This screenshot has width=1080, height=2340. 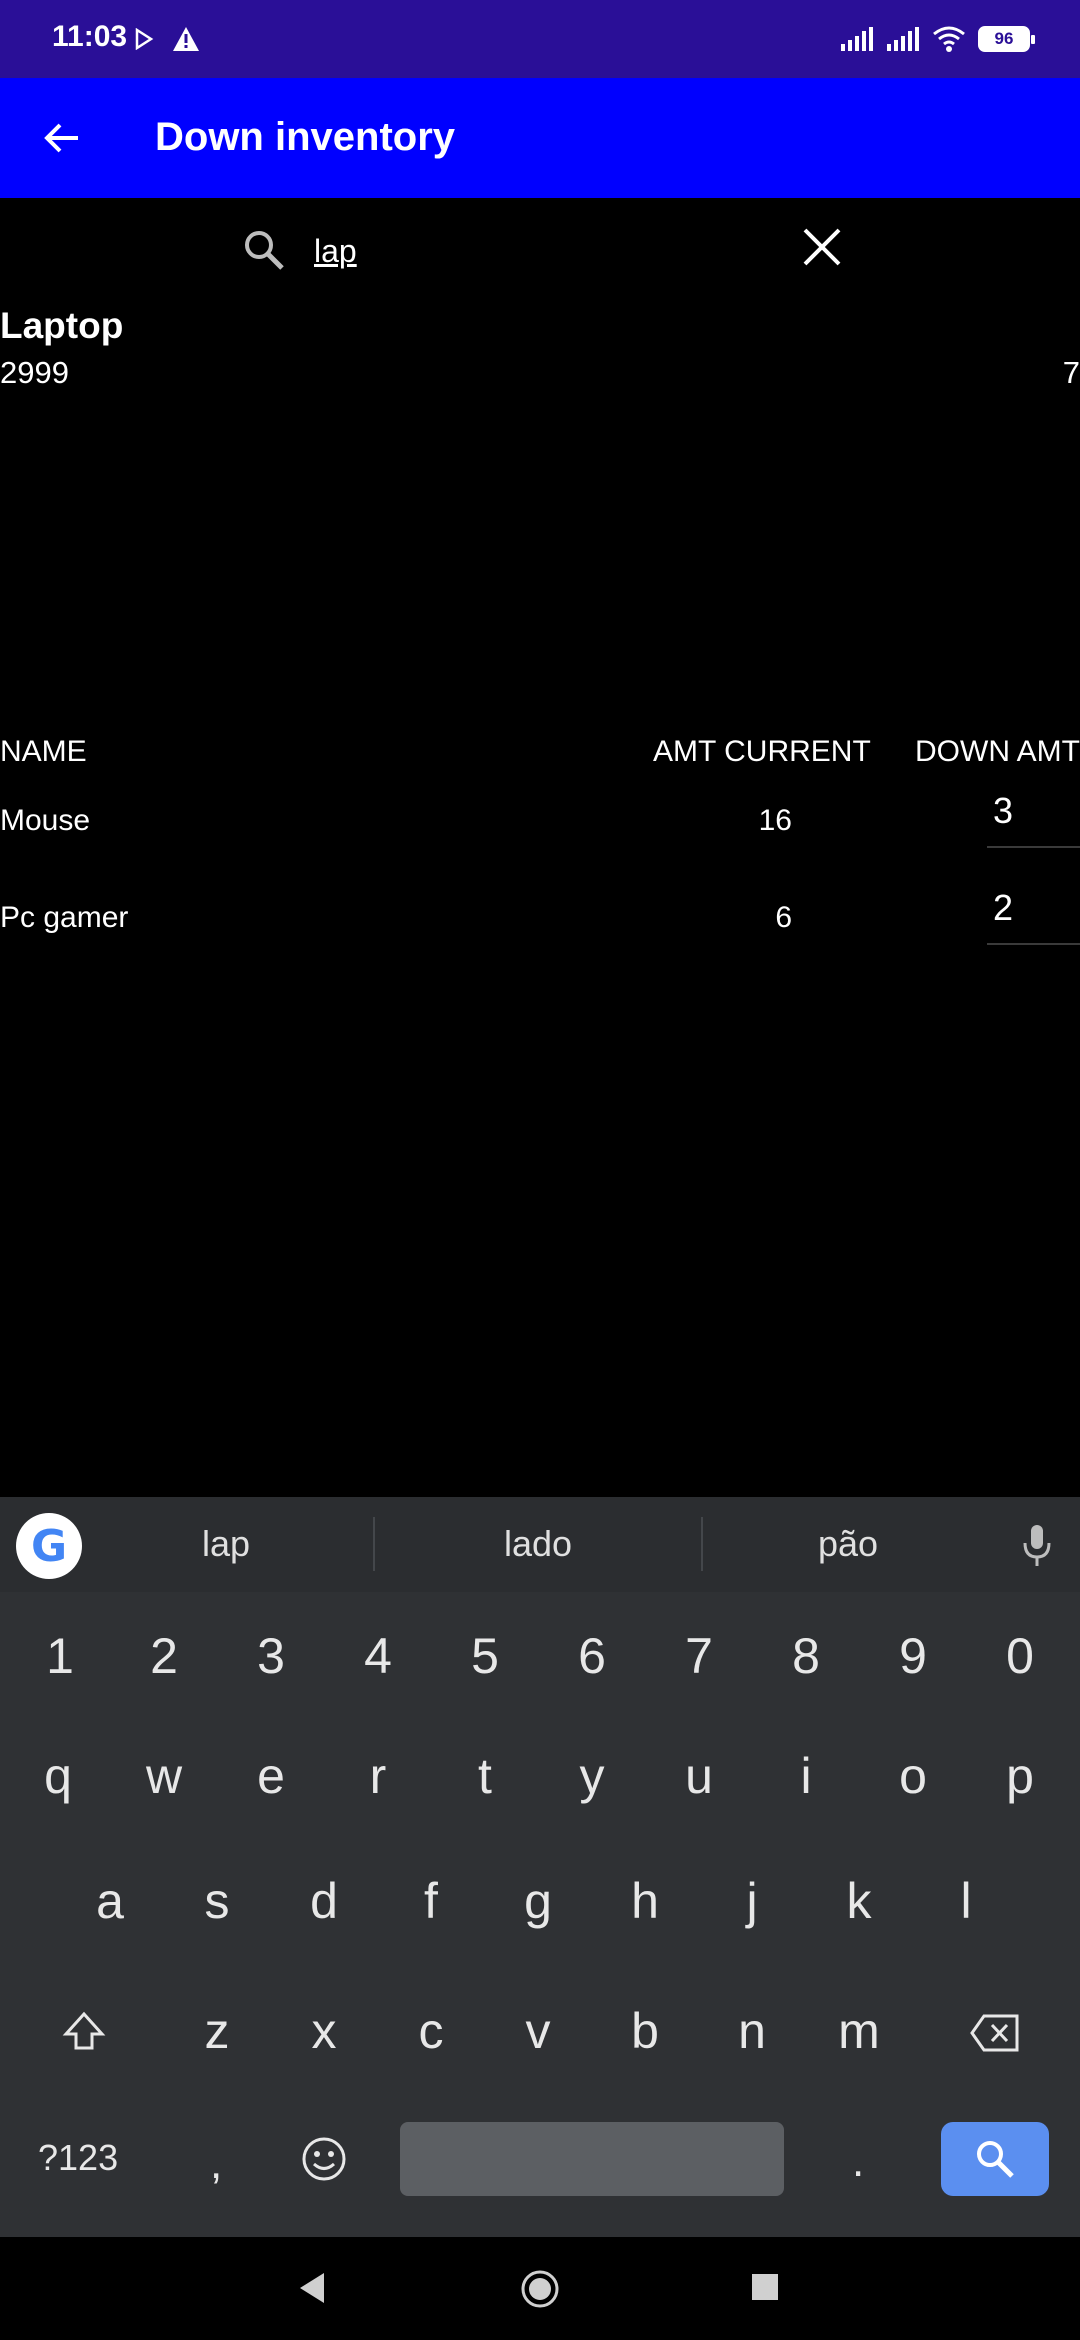 I want to click on space-key, so click(x=592, y=2159).